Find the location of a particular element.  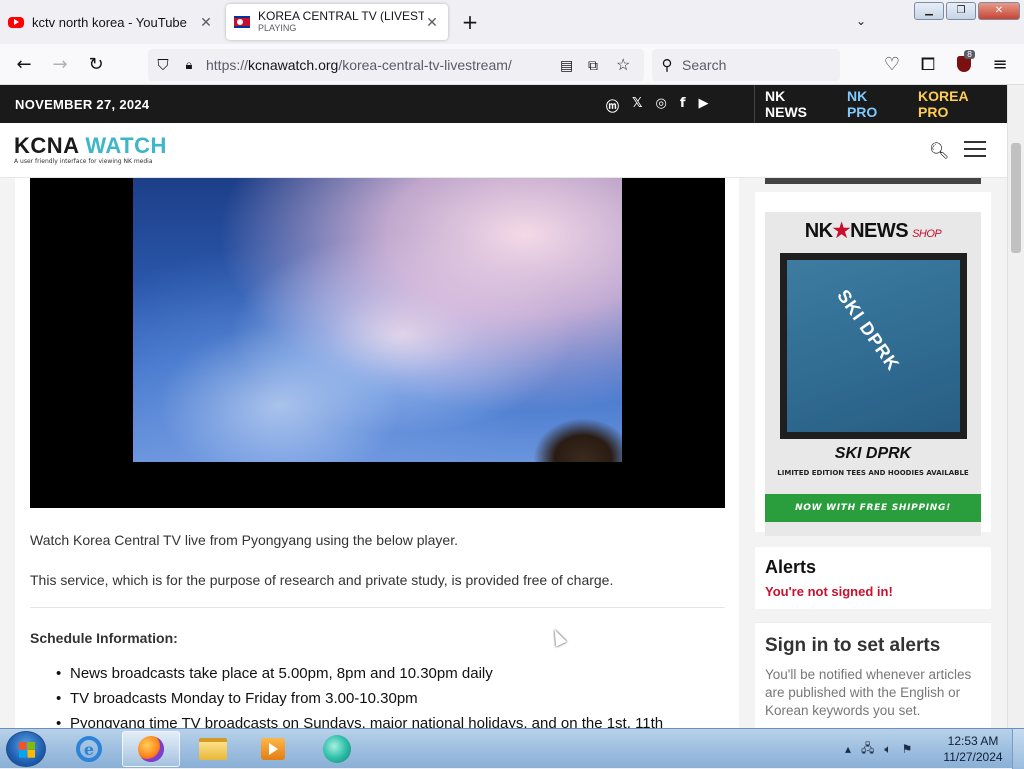

folder-icon is located at coordinates (213, 749).